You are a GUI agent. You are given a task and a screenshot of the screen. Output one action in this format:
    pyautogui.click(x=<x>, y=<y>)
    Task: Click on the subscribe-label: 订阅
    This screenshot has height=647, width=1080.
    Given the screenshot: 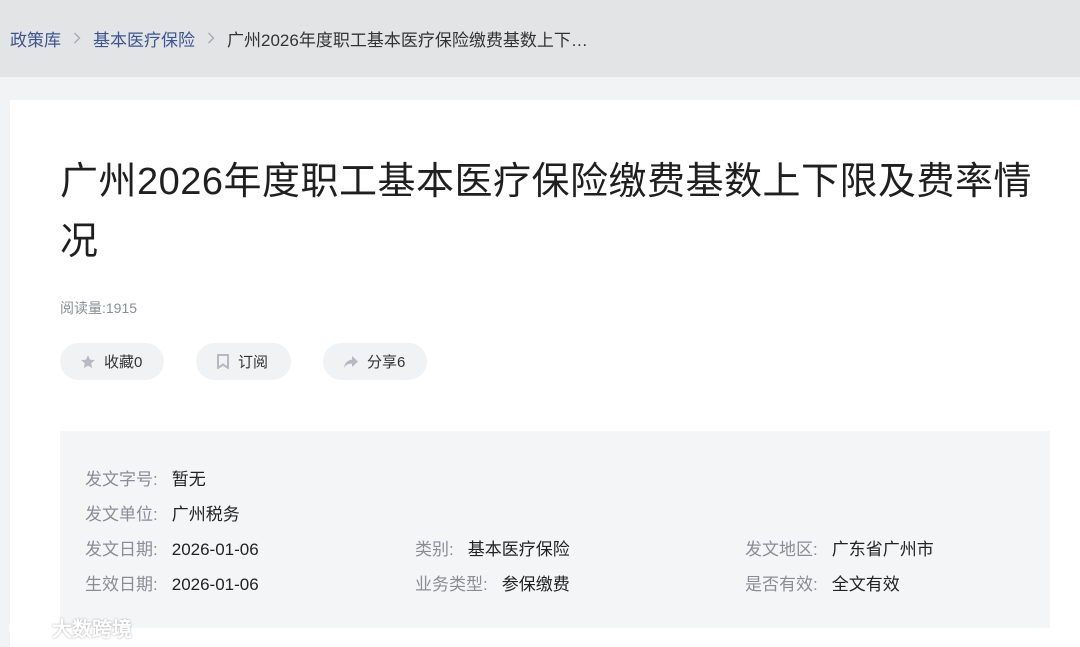 What is the action you would take?
    pyautogui.click(x=253, y=362)
    